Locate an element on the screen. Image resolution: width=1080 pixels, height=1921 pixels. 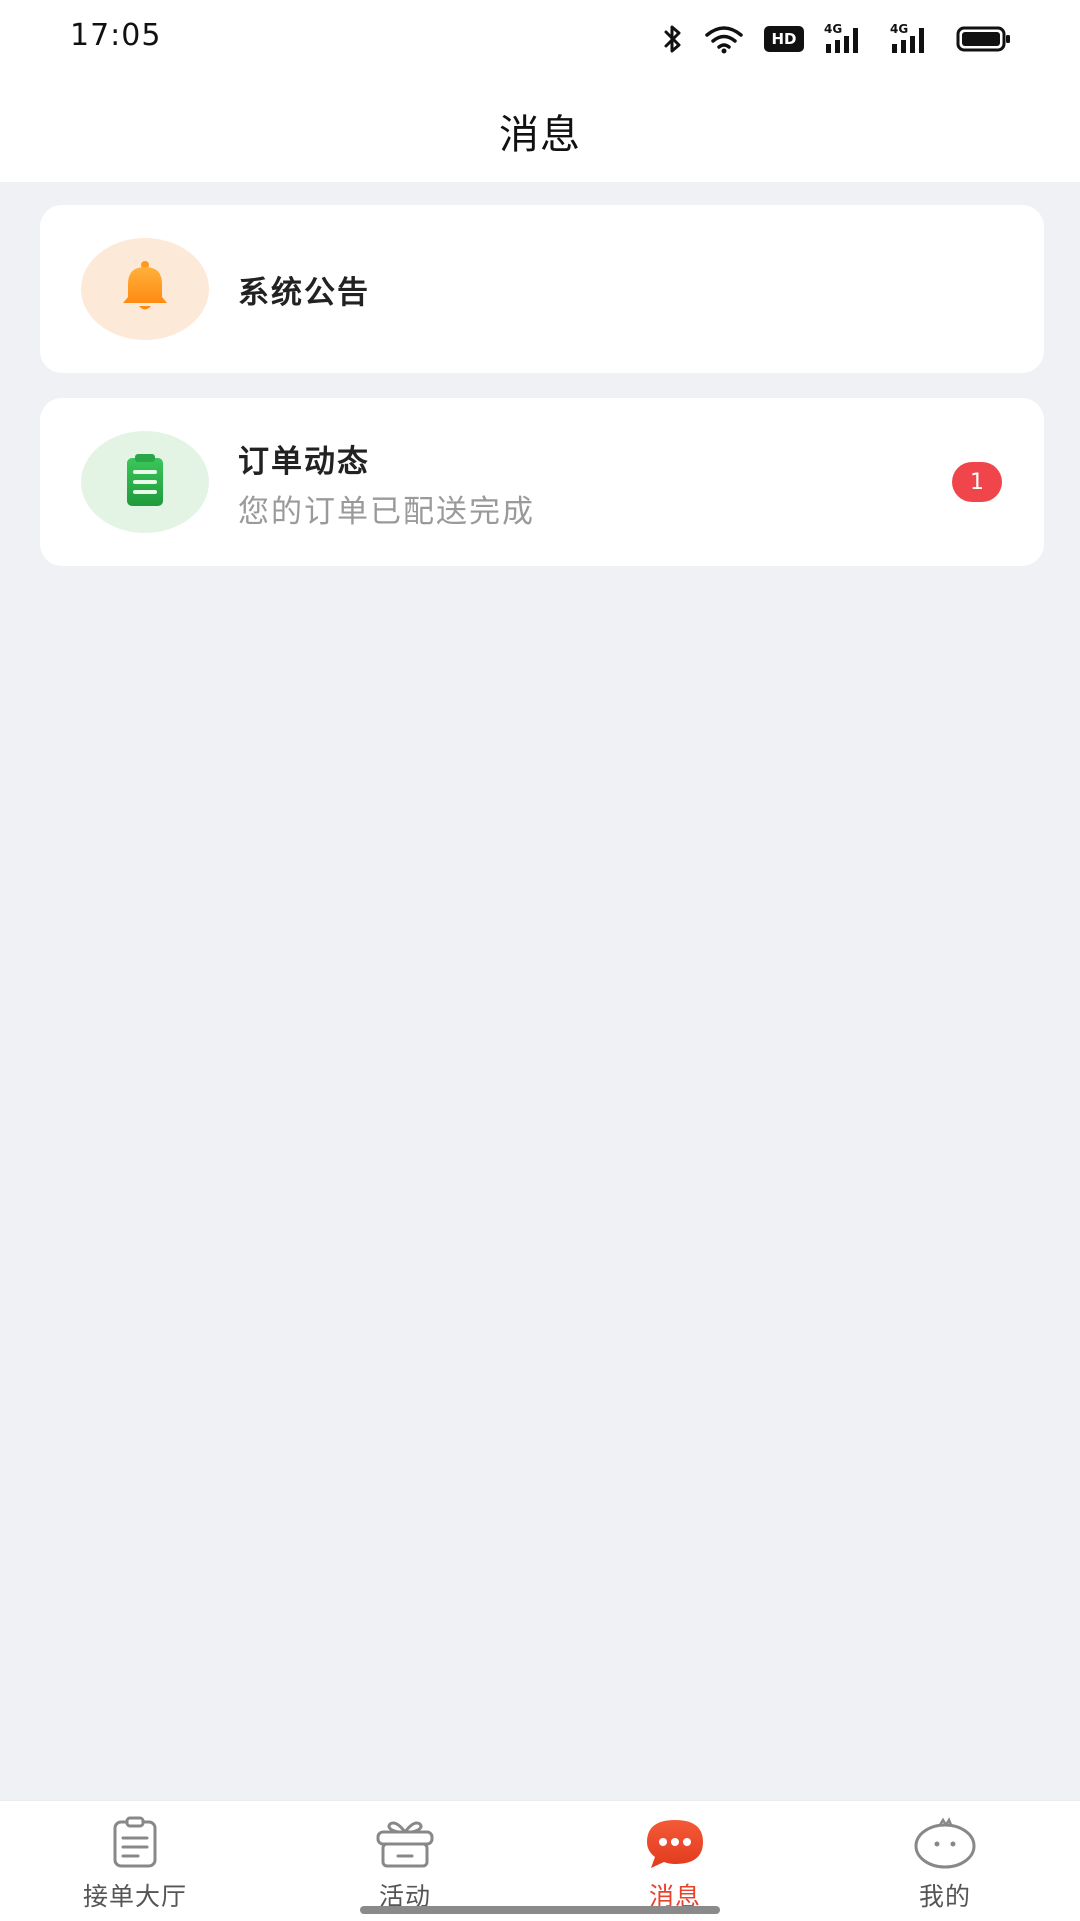
unread-badge: 1 is located at coordinates (977, 482).